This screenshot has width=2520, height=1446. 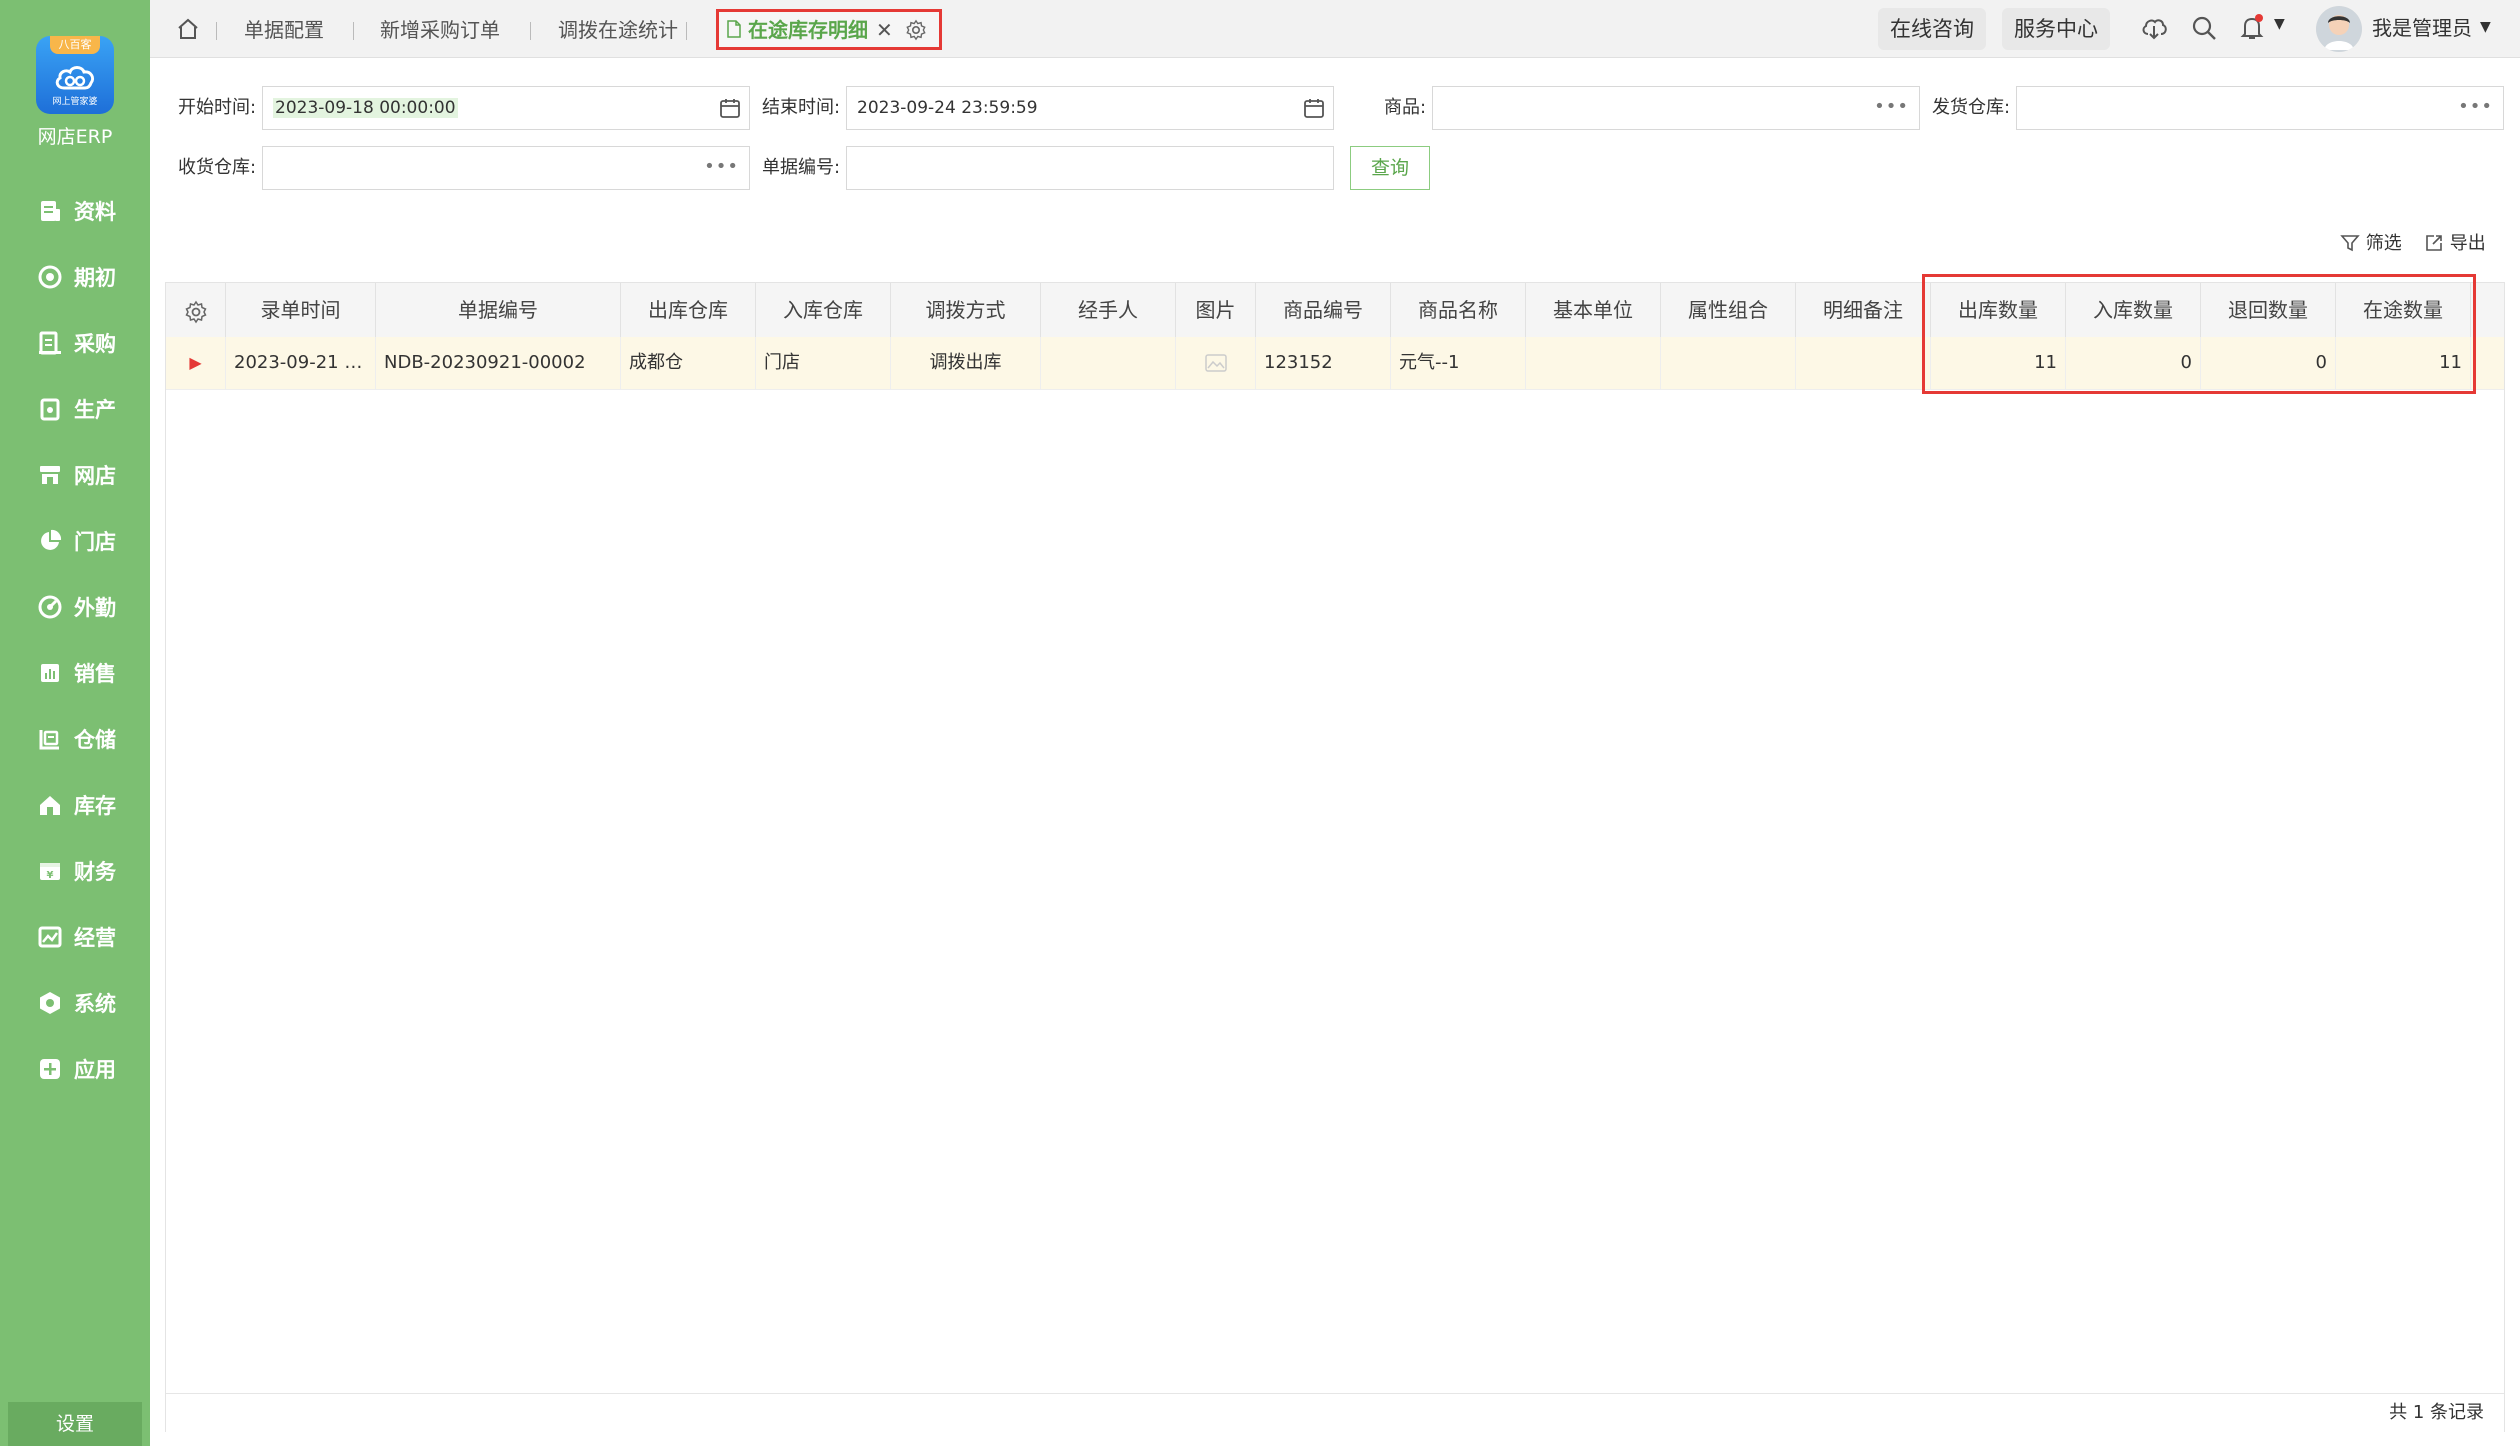 What do you see at coordinates (440, 28) in the screenshot?
I see `tab-new-purchase-order: 新增采购订单` at bounding box center [440, 28].